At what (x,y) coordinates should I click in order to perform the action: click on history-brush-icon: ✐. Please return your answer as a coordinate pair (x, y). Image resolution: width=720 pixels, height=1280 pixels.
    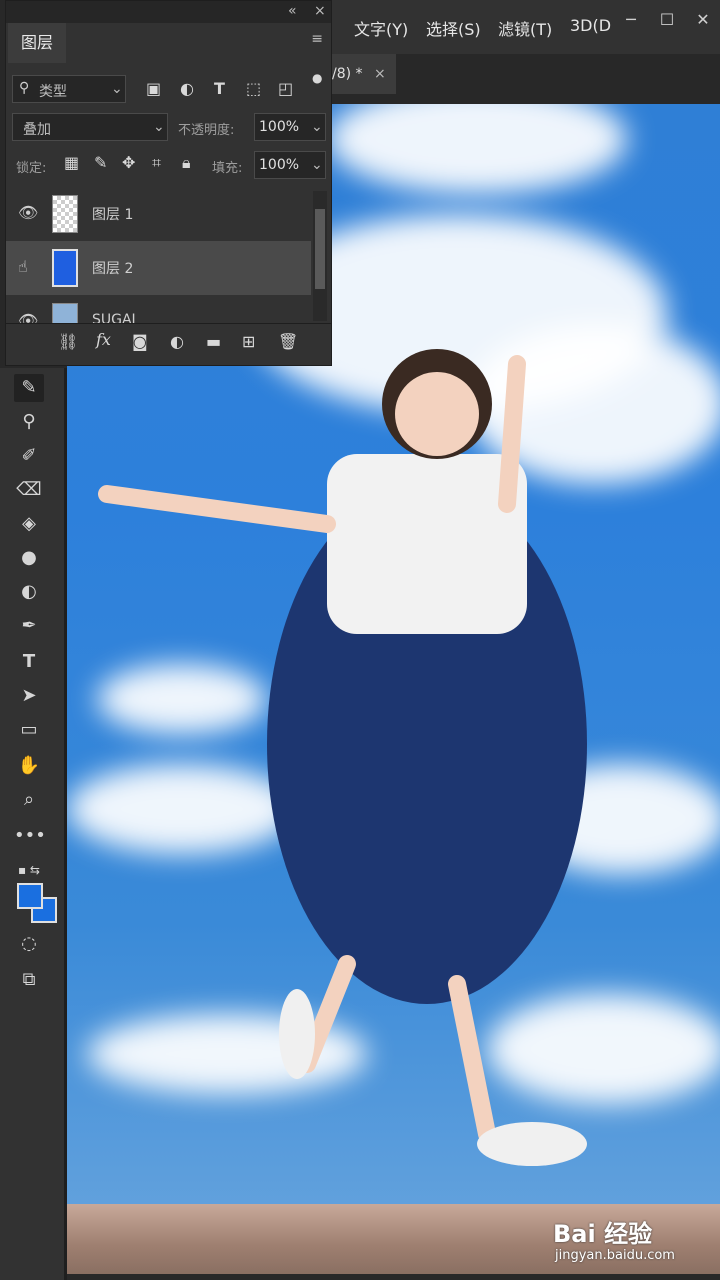
    Looking at the image, I should click on (29, 456).